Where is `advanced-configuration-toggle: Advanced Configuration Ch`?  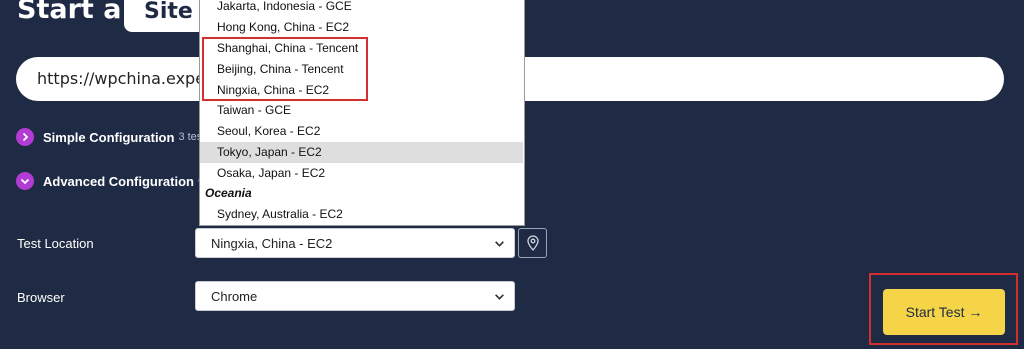
advanced-configuration-toggle: Advanced Configuration Ch is located at coordinates (114, 181).